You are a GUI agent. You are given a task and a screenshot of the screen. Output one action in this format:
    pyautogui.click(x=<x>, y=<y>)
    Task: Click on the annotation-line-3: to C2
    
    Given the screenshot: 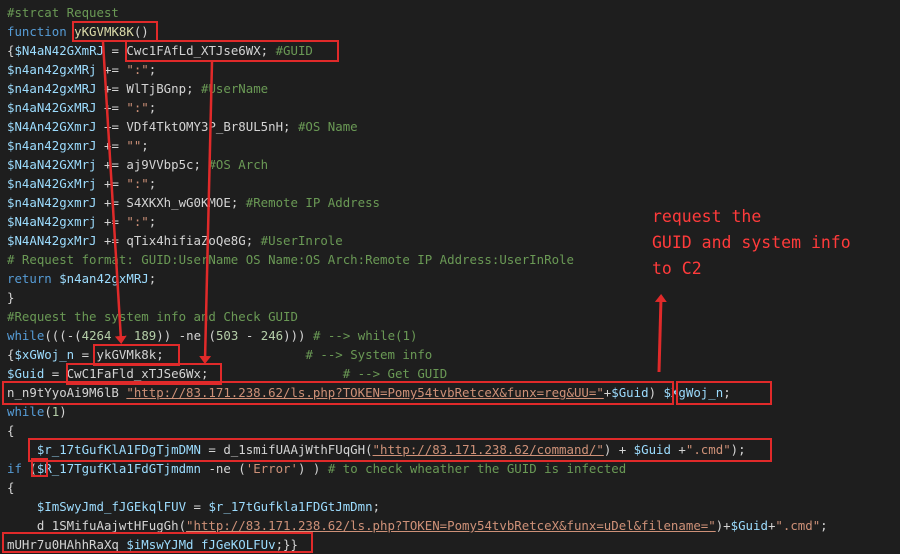 What is the action you would take?
    pyautogui.click(x=677, y=268)
    